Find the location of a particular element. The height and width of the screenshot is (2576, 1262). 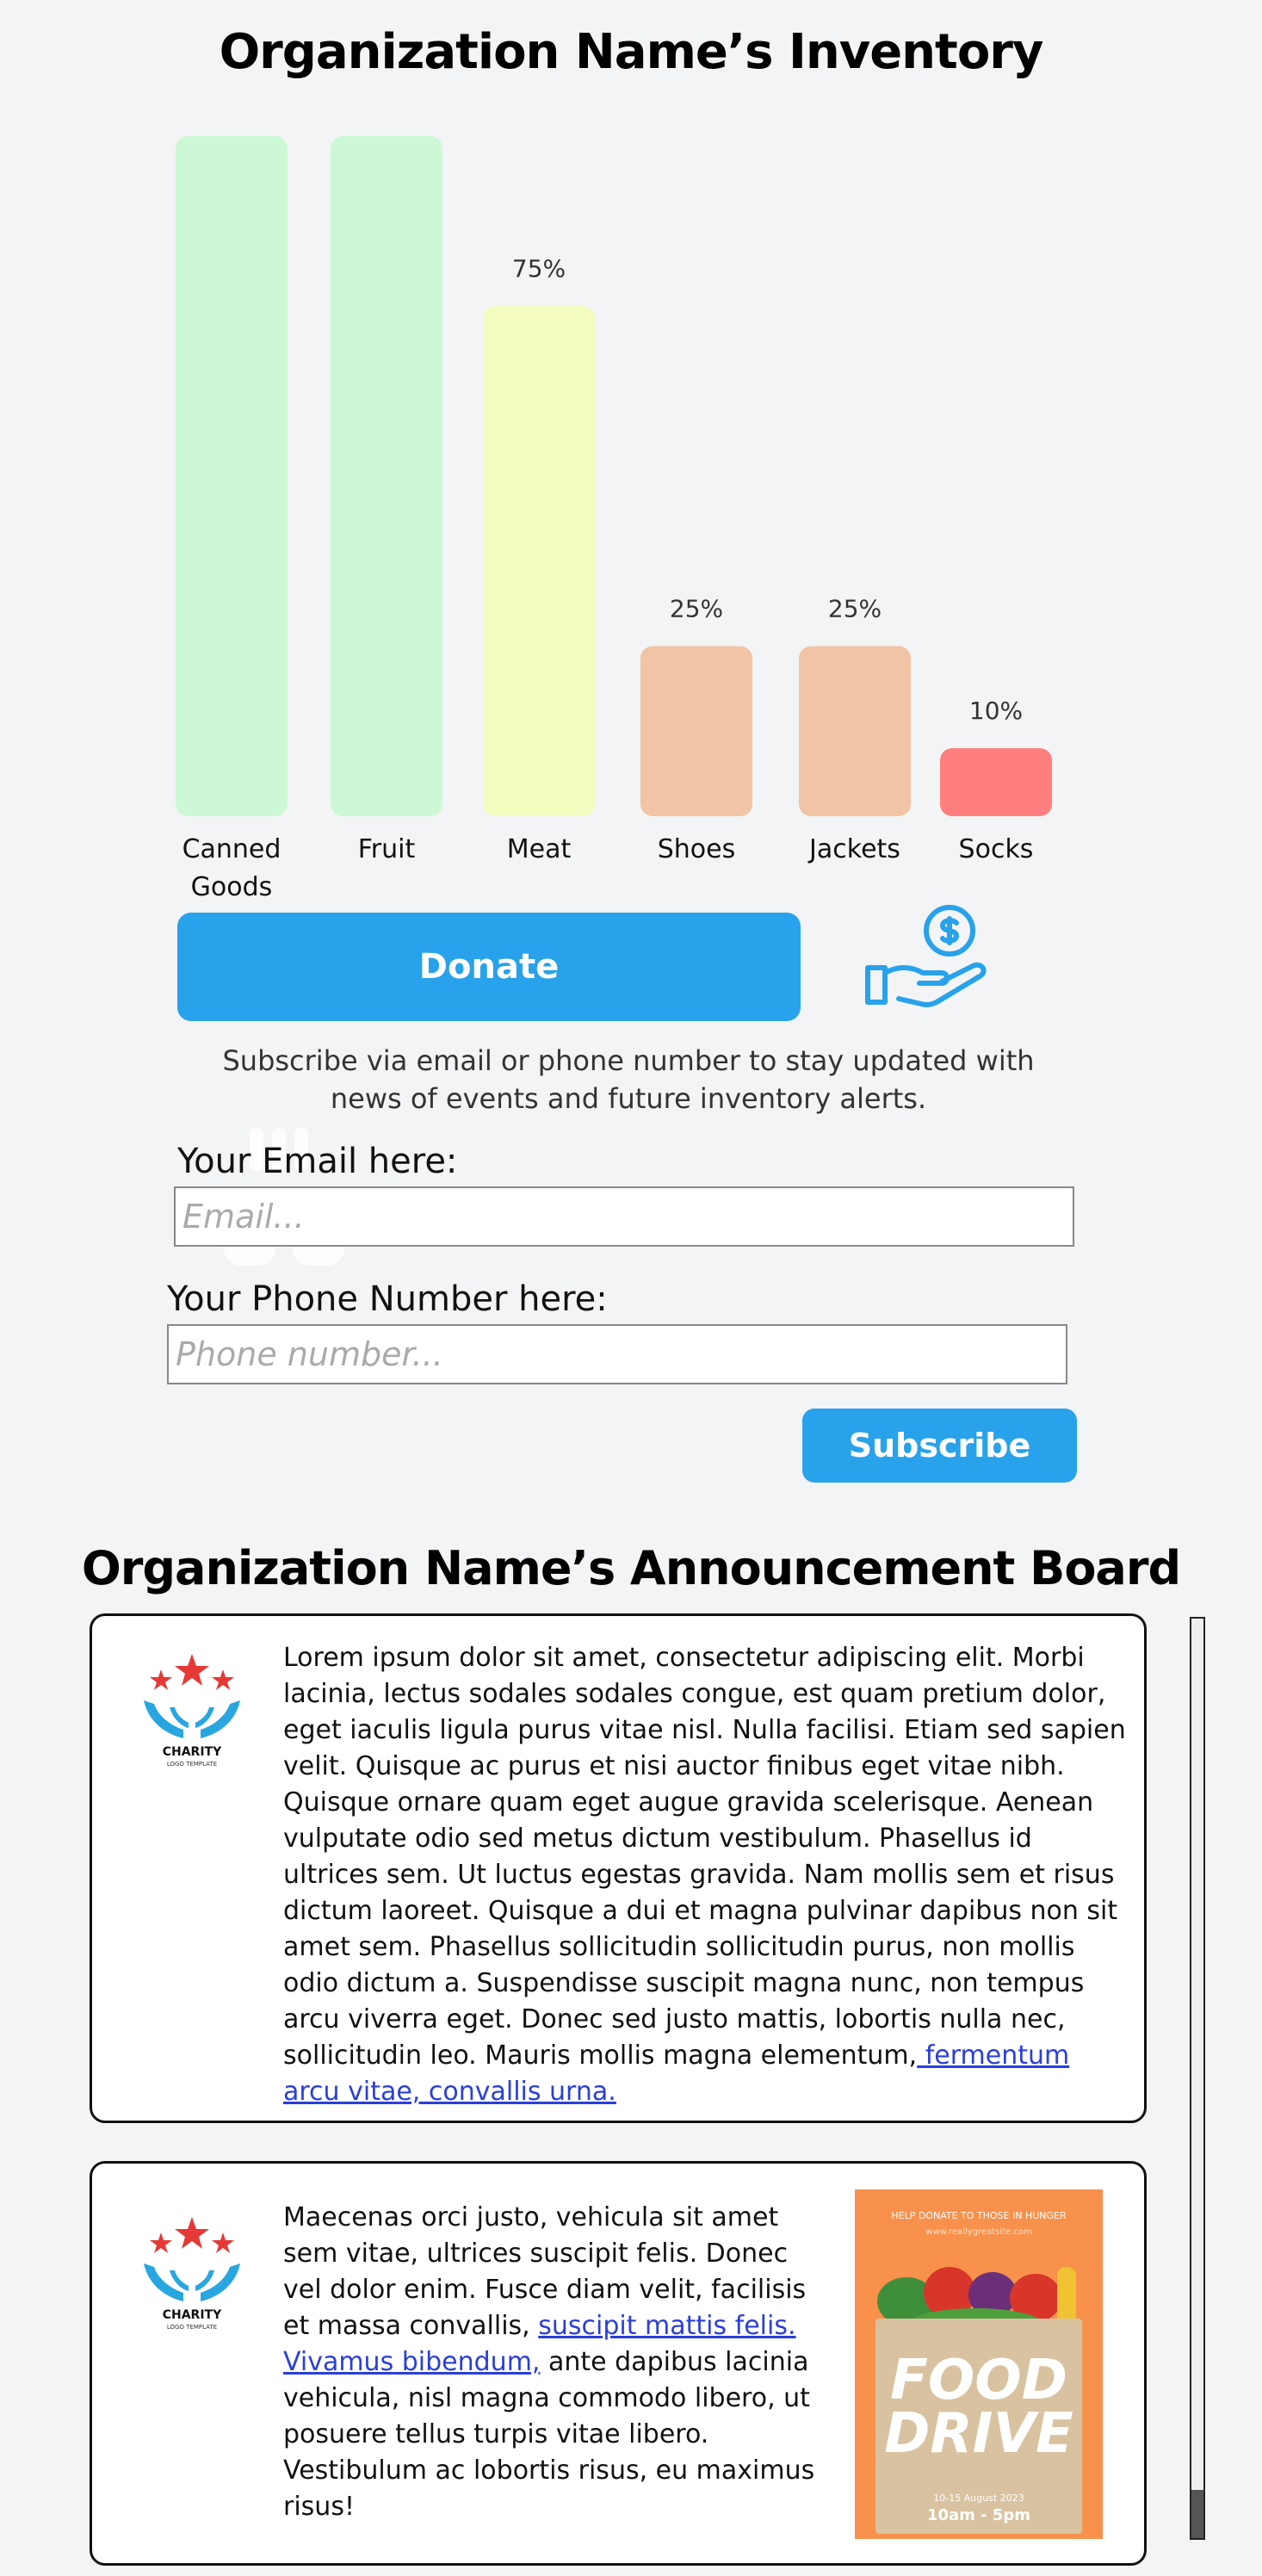

poster-time: 10am - 5pm is located at coordinates (979, 2515).